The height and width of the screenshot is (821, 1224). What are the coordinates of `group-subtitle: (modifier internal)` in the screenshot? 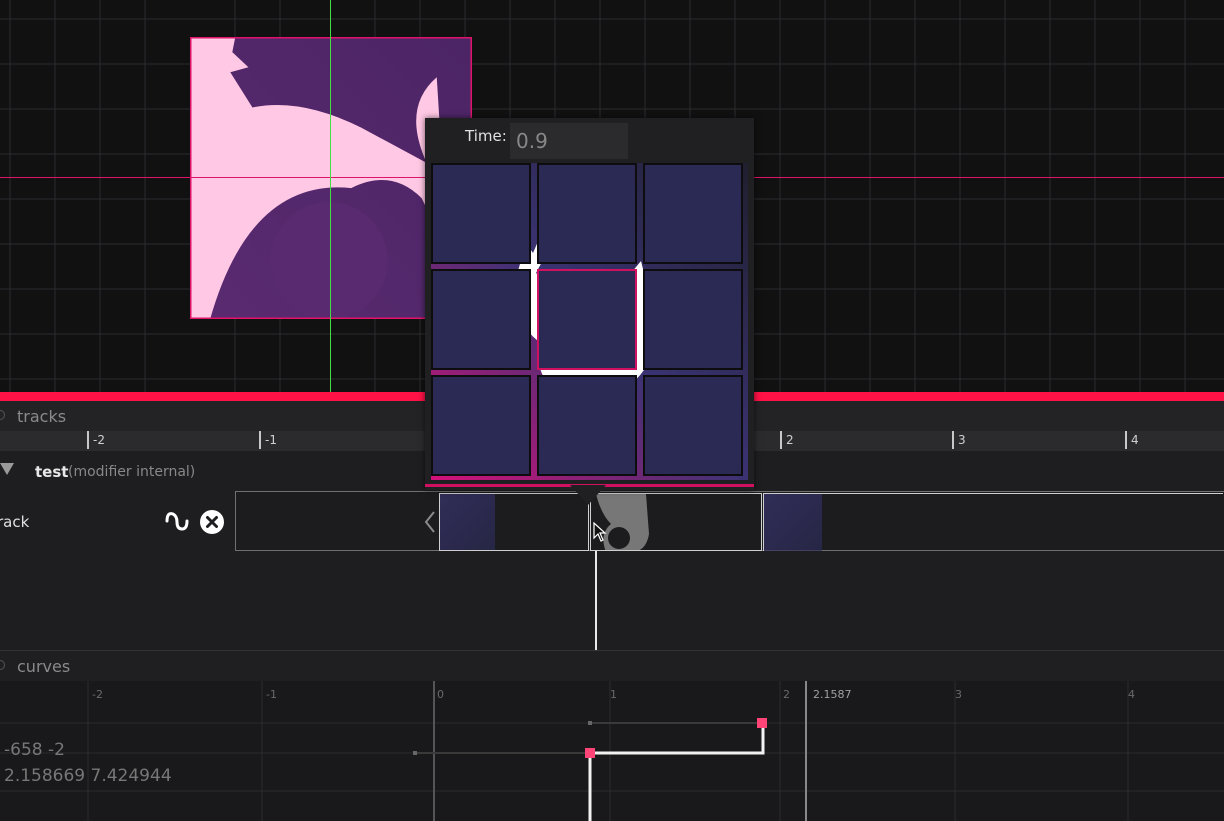 It's located at (132, 472).